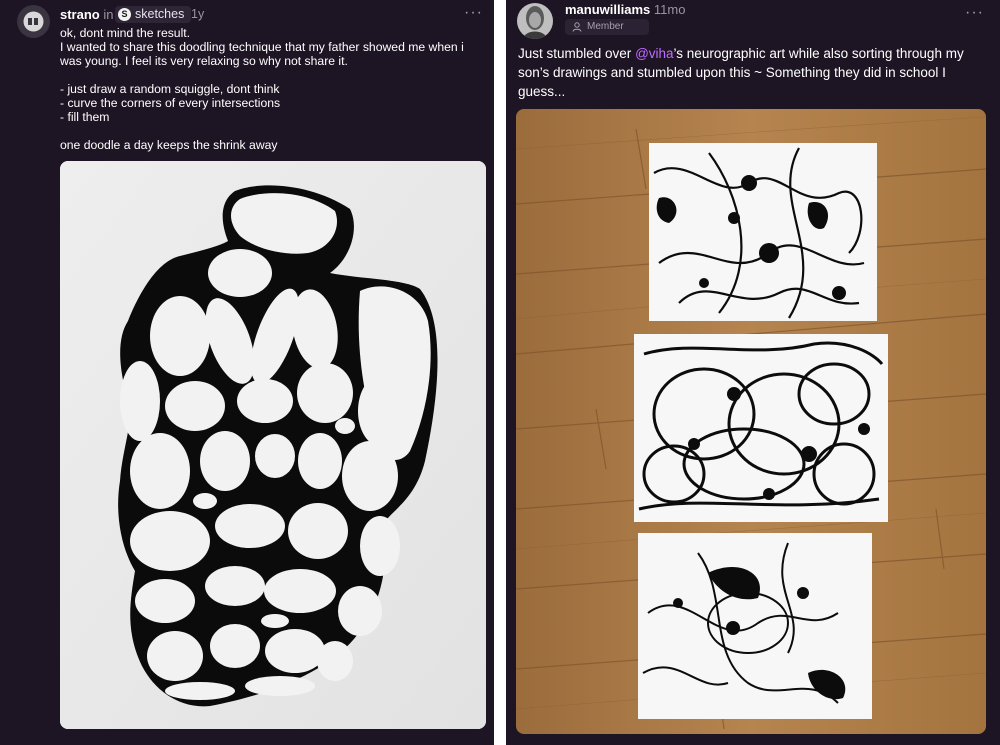  What do you see at coordinates (124, 14) in the screenshot?
I see `community-icon: S` at bounding box center [124, 14].